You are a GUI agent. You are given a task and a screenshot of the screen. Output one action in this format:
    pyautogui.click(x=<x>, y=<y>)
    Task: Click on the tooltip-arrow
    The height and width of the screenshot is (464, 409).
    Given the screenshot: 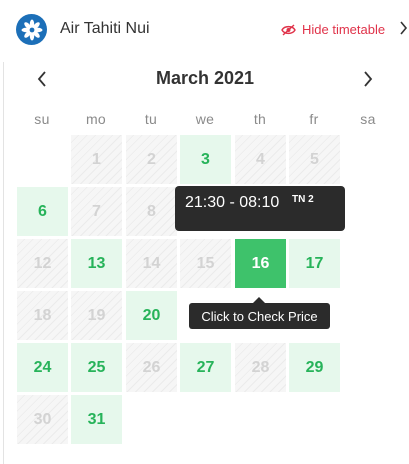 What is the action you would take?
    pyautogui.click(x=259, y=300)
    